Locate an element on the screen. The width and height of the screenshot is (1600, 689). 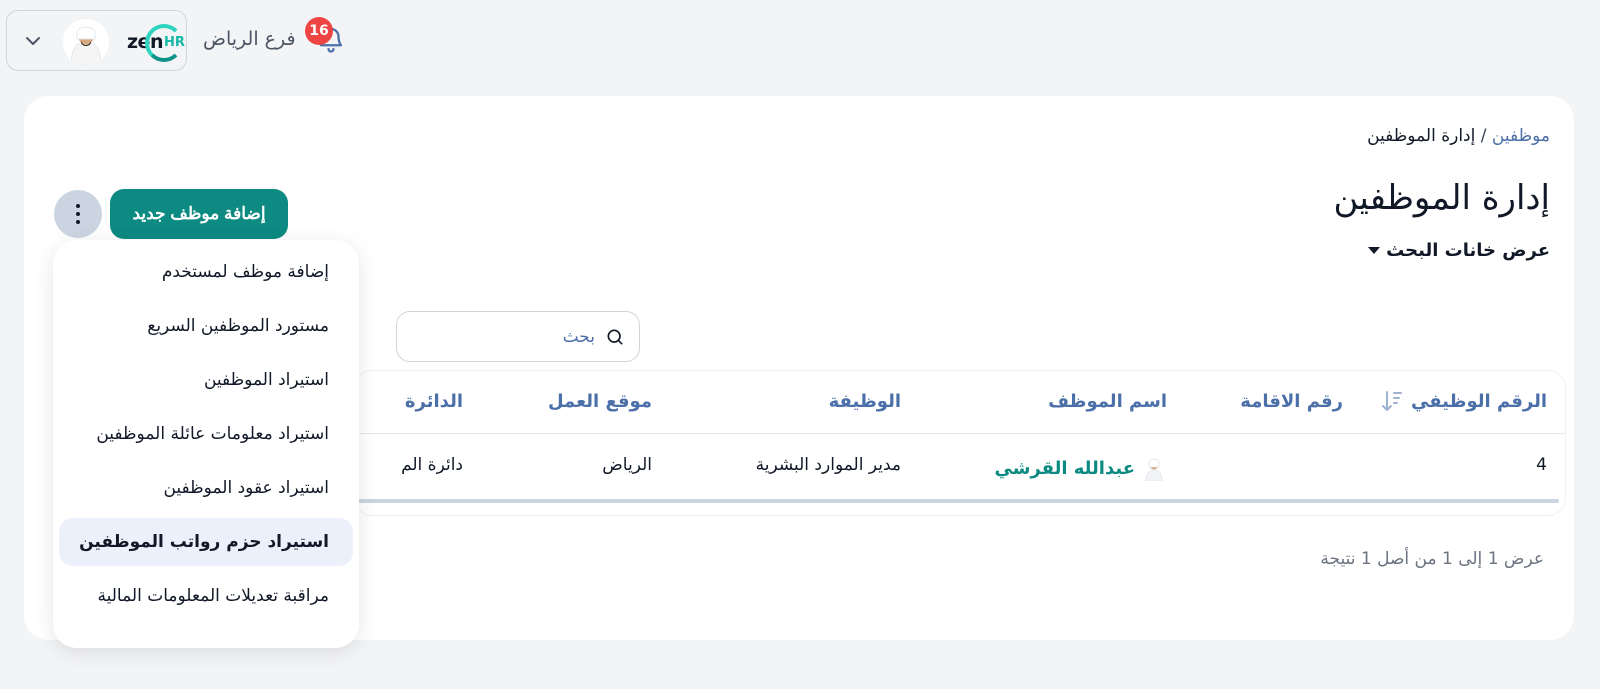
employee-name-link: عبدالله القرشي is located at coordinates (1065, 468).